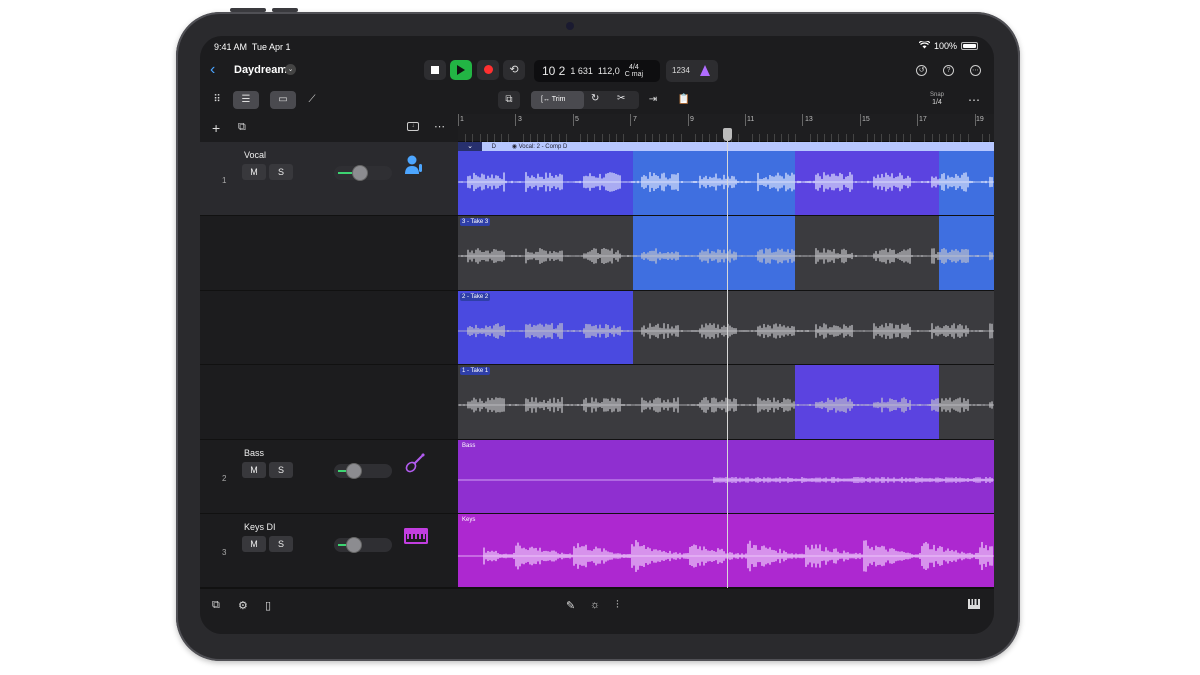 The height and width of the screenshot is (675, 1200). I want to click on rectangle-icon: ▭, so click(283, 99).